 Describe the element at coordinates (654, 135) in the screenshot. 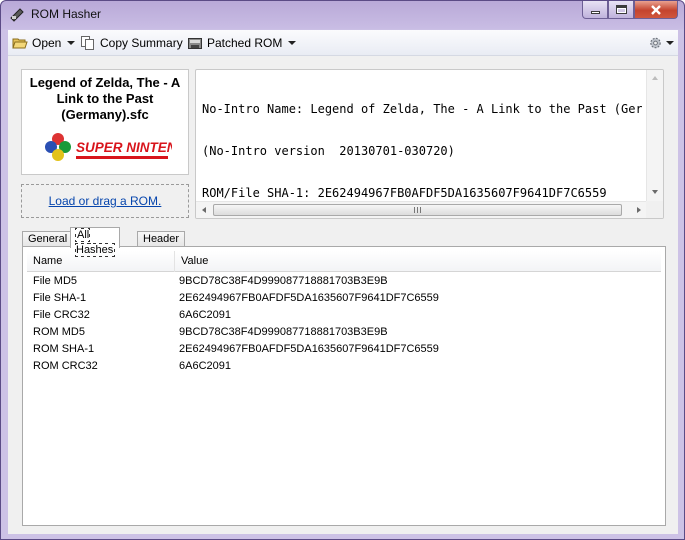

I see `vertical-scrollbar` at that location.